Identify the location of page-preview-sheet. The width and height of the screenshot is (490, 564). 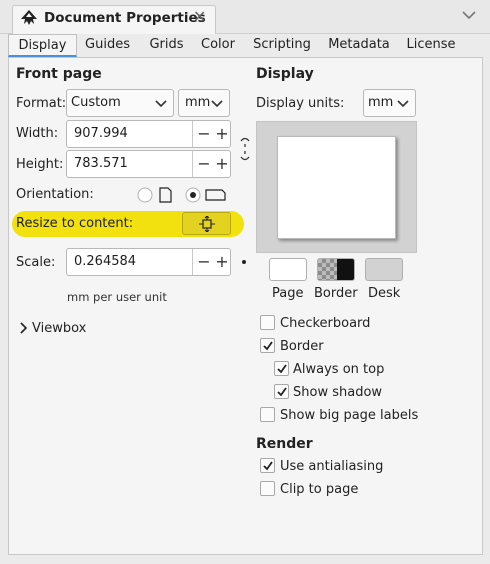
(336, 187).